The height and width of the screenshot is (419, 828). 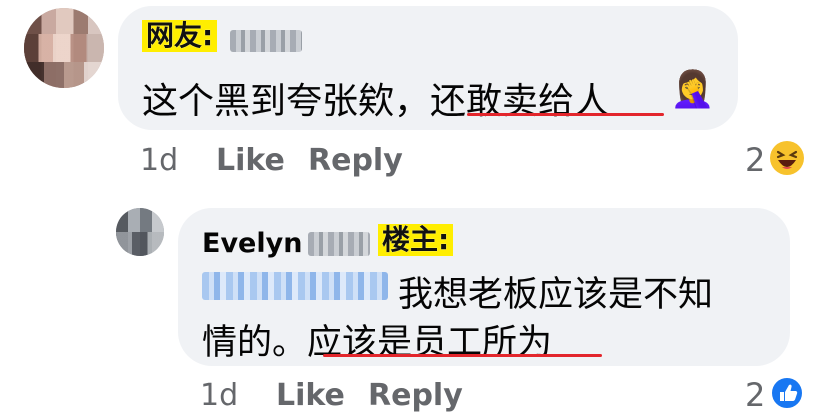 What do you see at coordinates (416, 240) in the screenshot?
I see `op-tag: 楼主:` at bounding box center [416, 240].